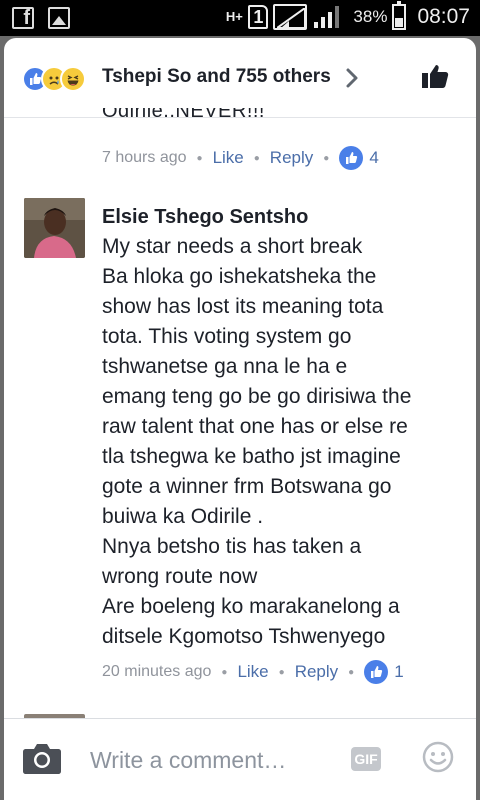 This screenshot has width=480, height=800. I want to click on comment-line: Ba hloka go ishekatsheka the, so click(239, 276).